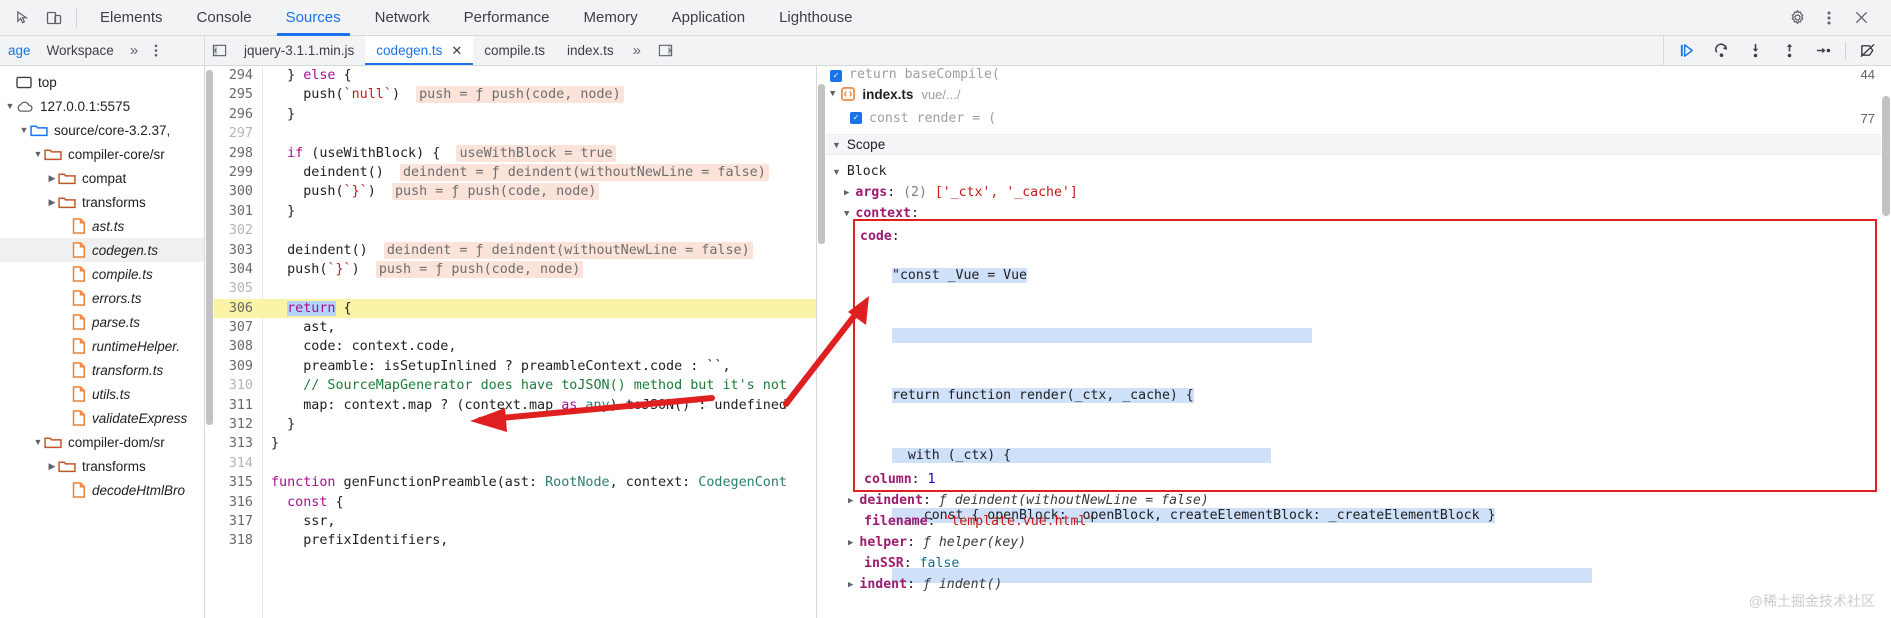 The image size is (1891, 618). I want to click on line-number: 308, so click(238, 346).